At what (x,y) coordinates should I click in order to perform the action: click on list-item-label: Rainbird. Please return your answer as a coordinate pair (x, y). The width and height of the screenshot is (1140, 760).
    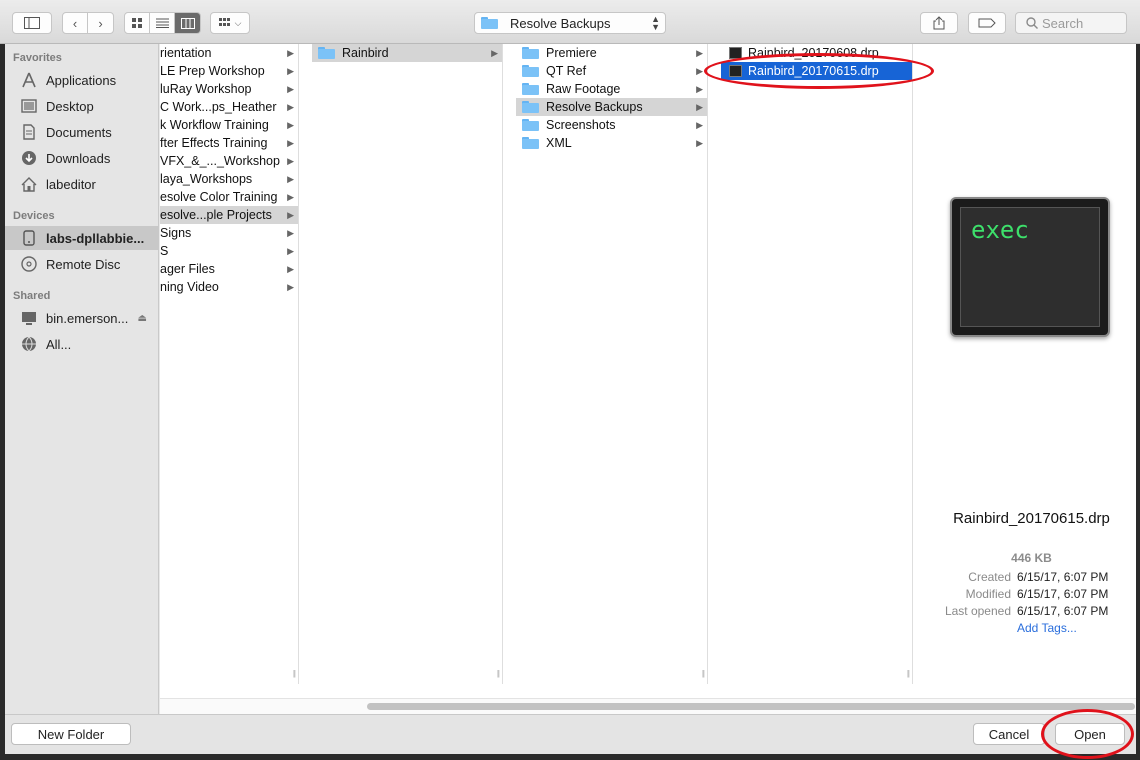
    Looking at the image, I should click on (365, 53).